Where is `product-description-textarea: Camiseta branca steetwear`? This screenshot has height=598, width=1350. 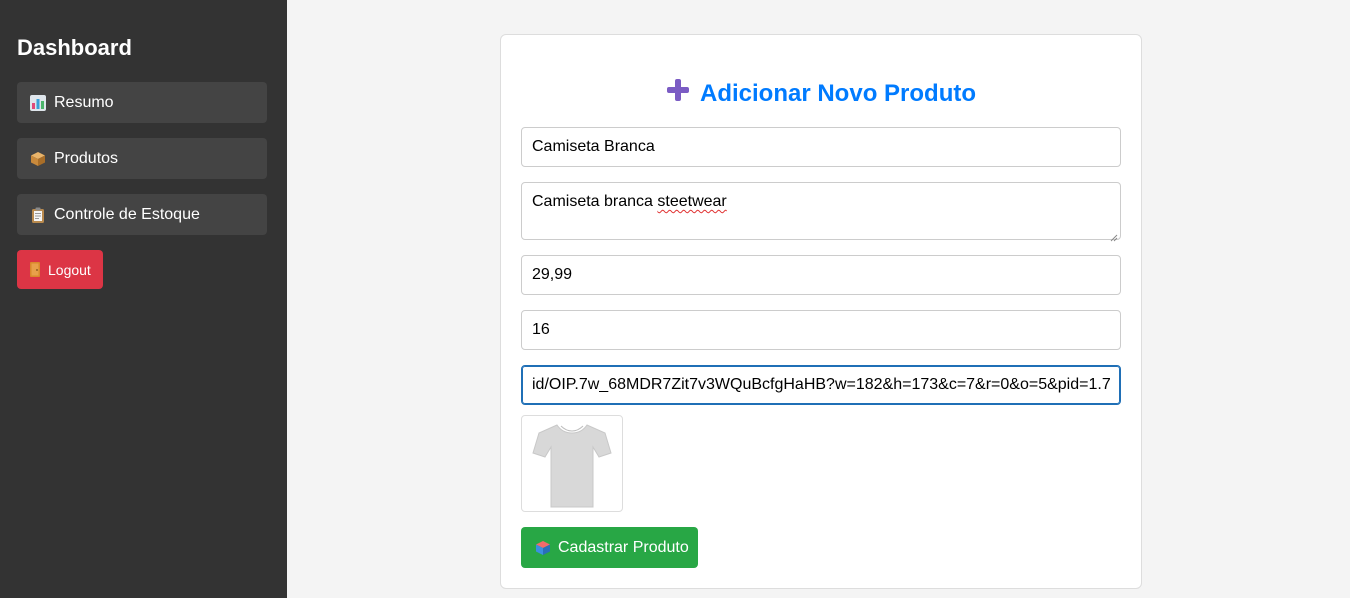 product-description-textarea: Camiseta branca steetwear is located at coordinates (821, 212).